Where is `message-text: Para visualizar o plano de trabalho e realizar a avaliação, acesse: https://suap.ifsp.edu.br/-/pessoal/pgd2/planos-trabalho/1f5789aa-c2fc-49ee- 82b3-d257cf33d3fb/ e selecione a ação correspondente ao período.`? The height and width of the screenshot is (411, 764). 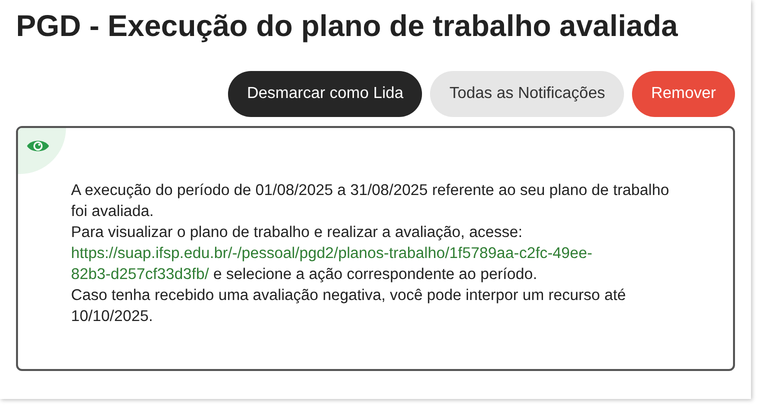 message-text: Para visualizar o plano de trabalho e realizar a avaliação, acesse: https://suap.ifsp.edu.br/-/pessoal/pgd2/planos-trabalho/1f5789aa-c2fc-49ee- 82b3-d257cf33d3fb/ e selecione a ação correspondente ao período. is located at coordinates (332, 254).